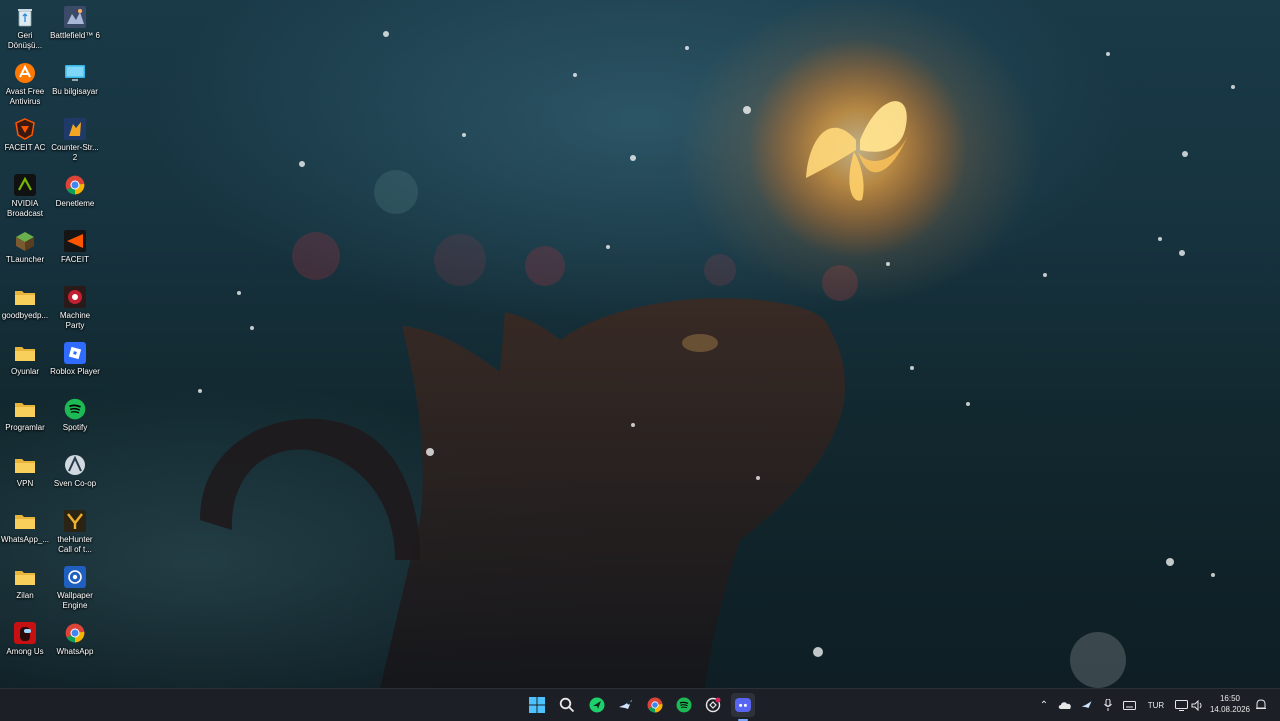 Image resolution: width=1280 pixels, height=721 pixels. I want to click on desktop-shortcut-label: Among Us, so click(25, 651).